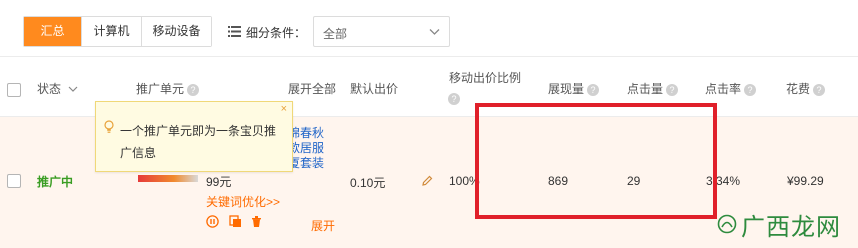  I want to click on col-status: 状态, so click(57, 88).